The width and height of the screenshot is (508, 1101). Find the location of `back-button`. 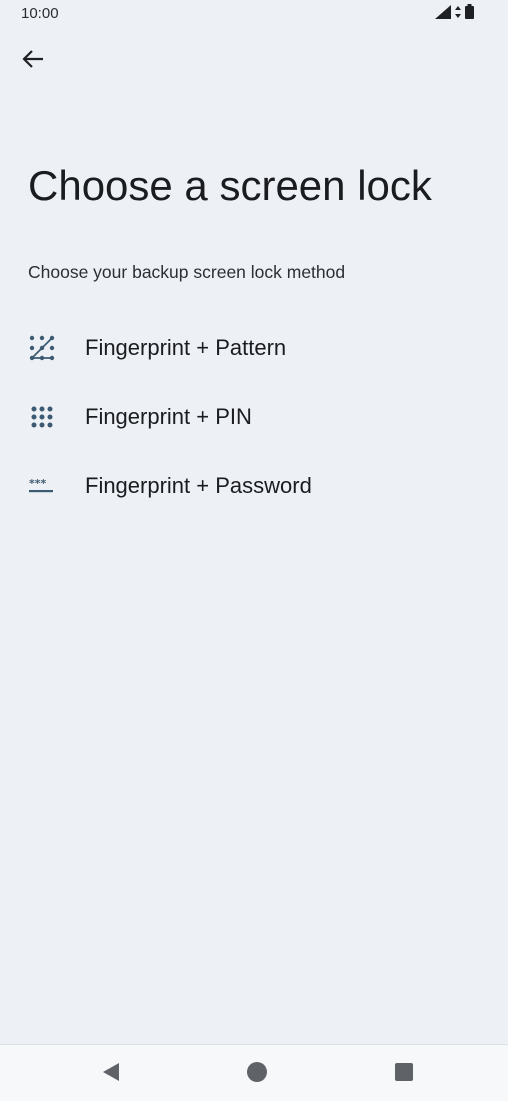

back-button is located at coordinates (33, 61).